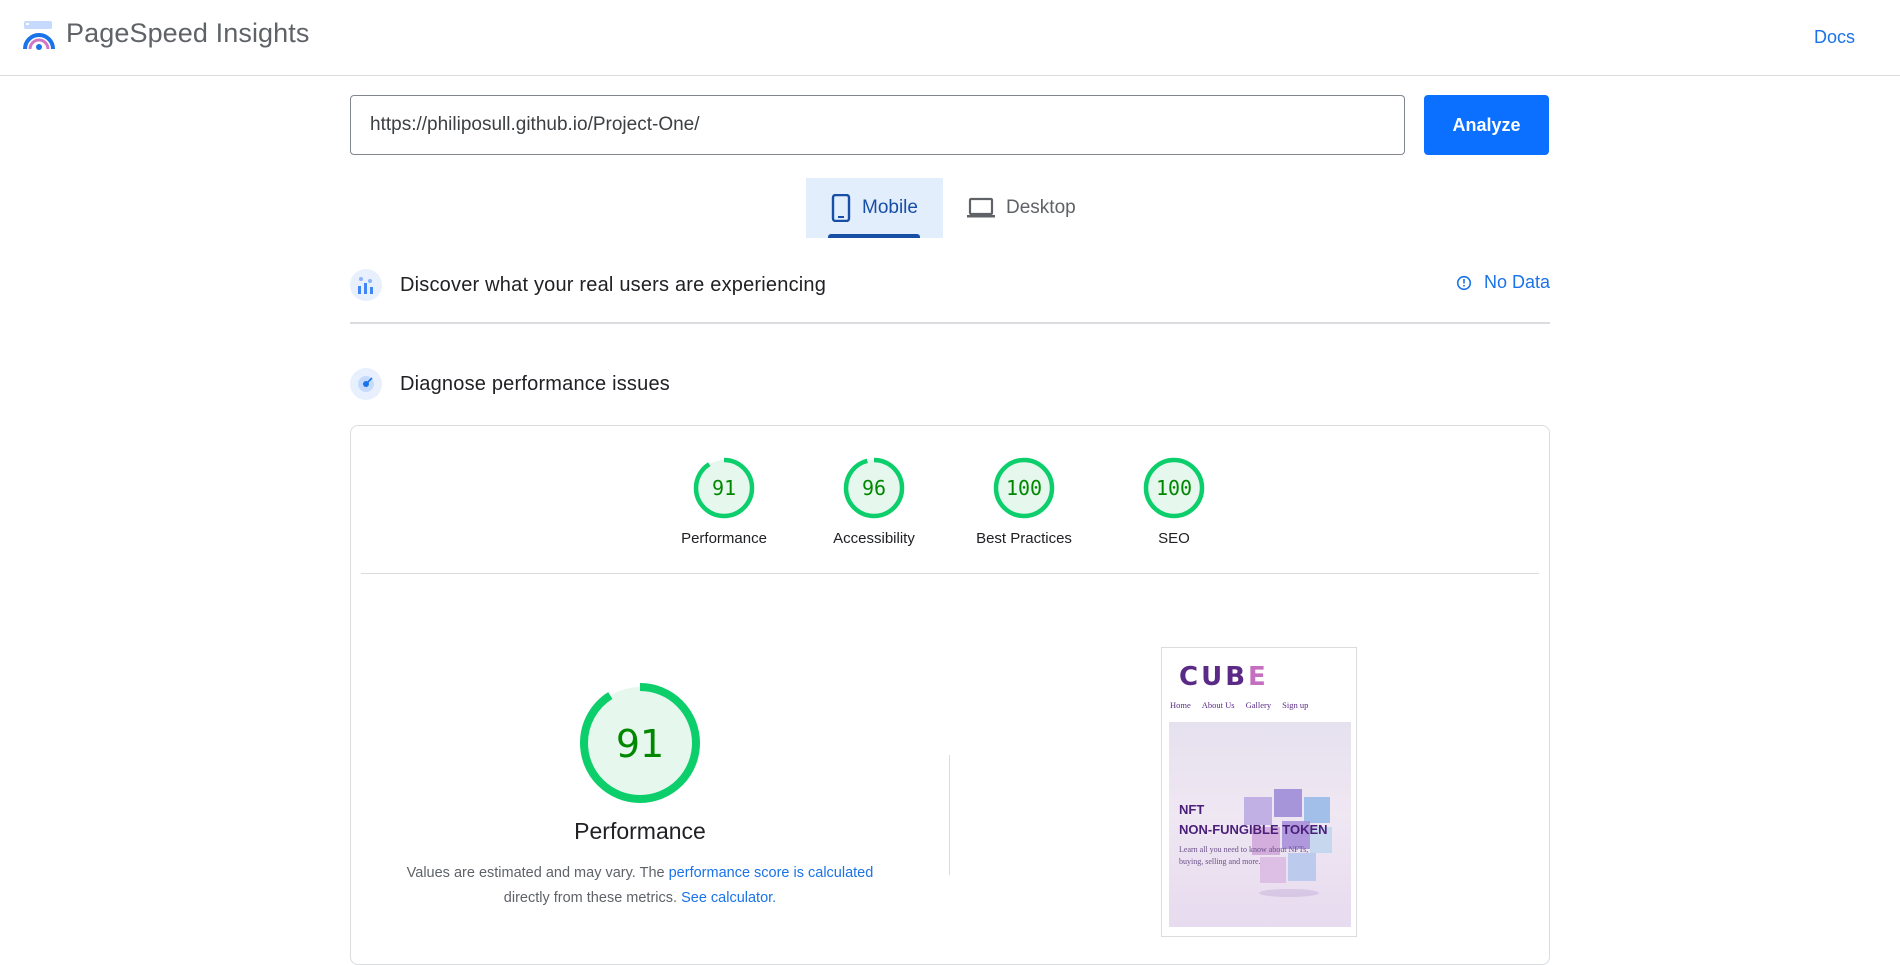  Describe the element at coordinates (950, 38) in the screenshot. I see `top-header: PageSpeed Insights Docs` at that location.